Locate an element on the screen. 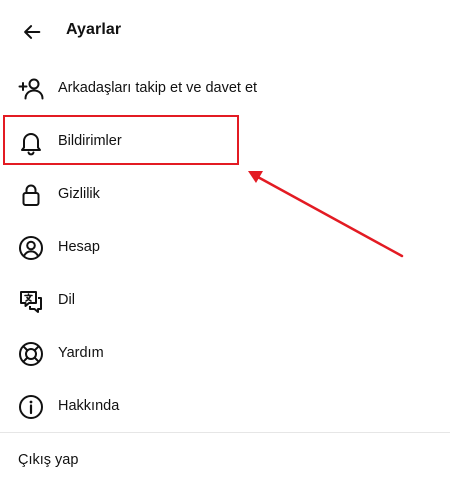 The image size is (450, 491). top-bar: Ayarlar is located at coordinates (225, 31).